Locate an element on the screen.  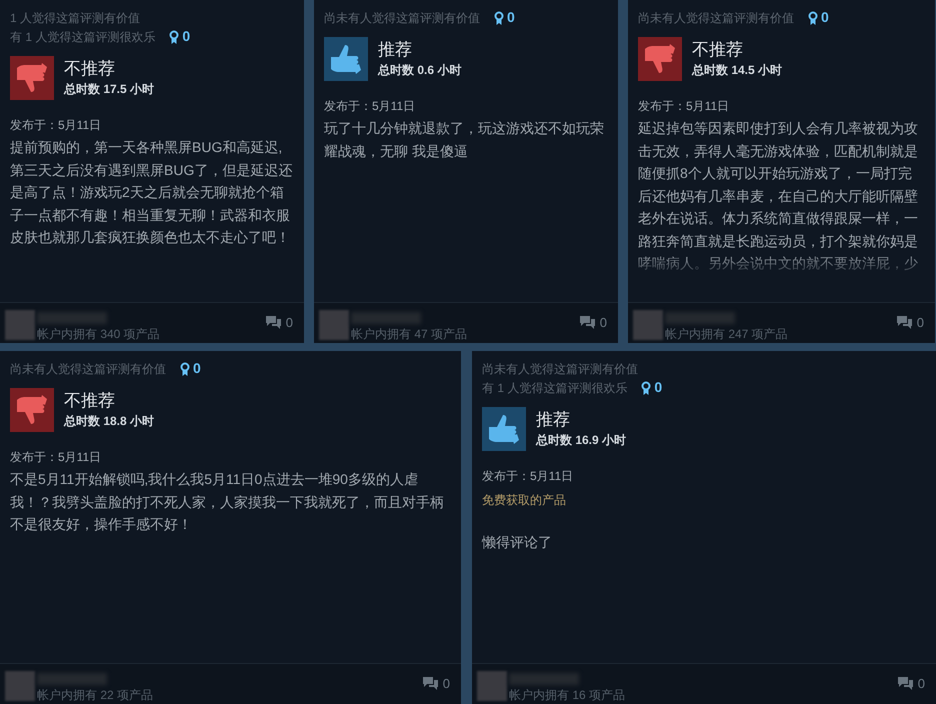
review-text: 玩了十几分钟就退款了，玩这游戏还不如玩荣耀战魂，无聊 我是傻逼 is located at coordinates (464, 139).